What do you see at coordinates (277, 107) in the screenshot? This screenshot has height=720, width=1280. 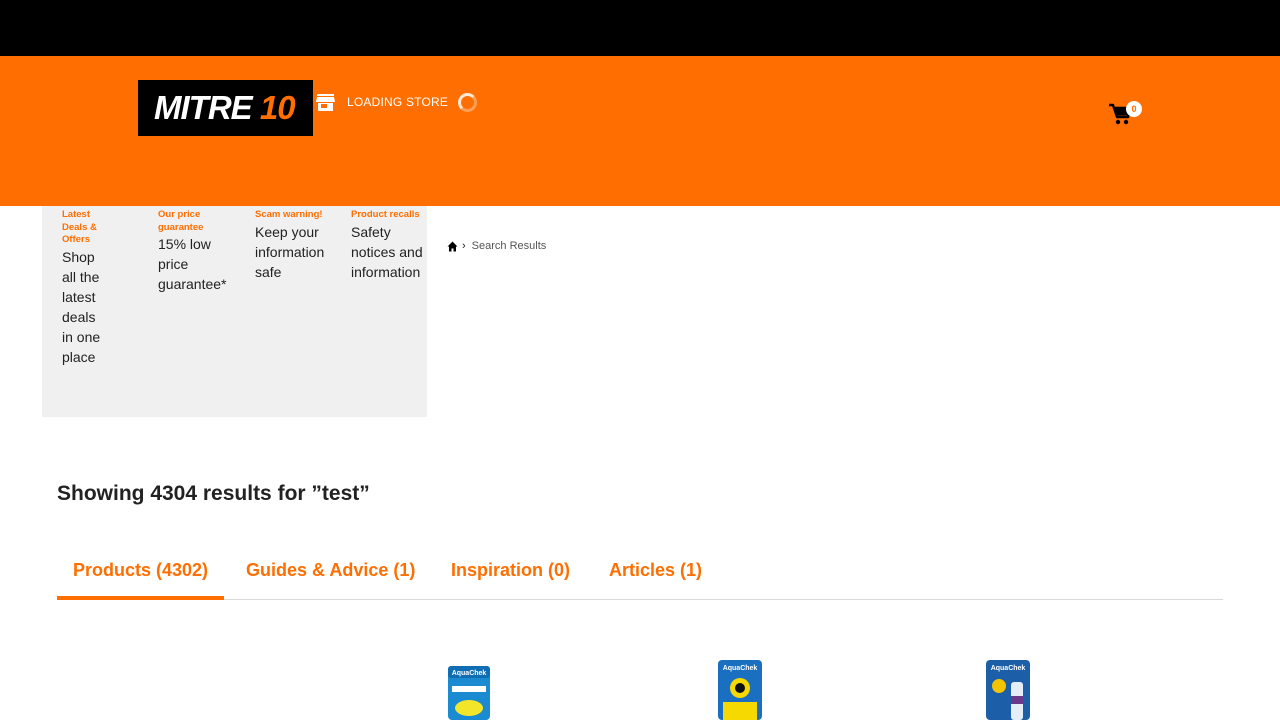 I see `logo-number: 10` at bounding box center [277, 107].